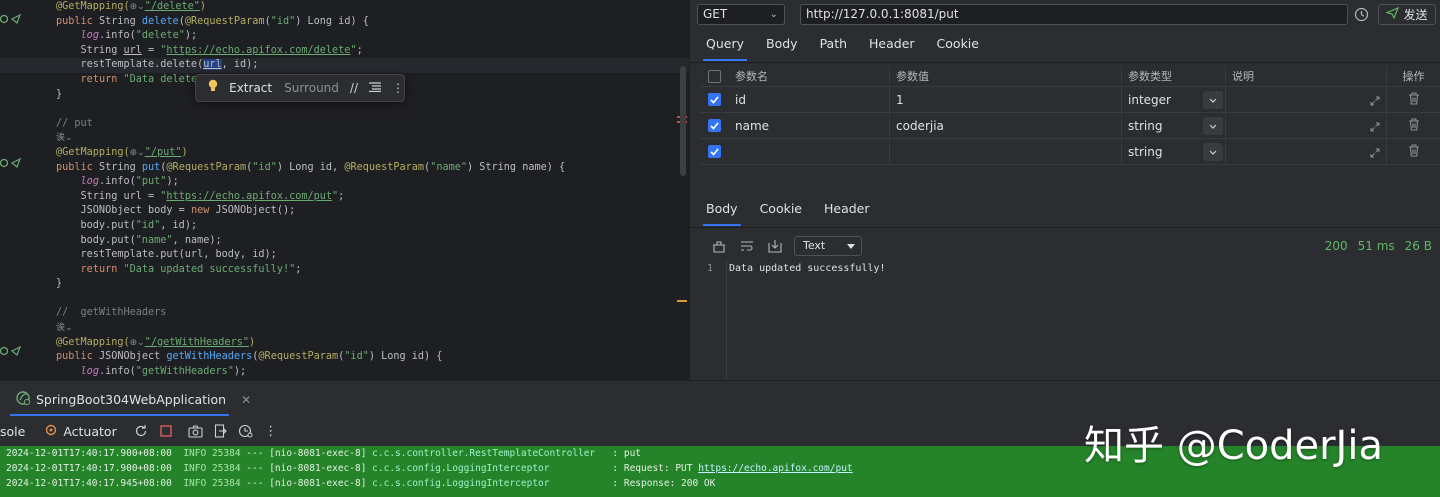  I want to click on code-token: // put, so click(74, 123).